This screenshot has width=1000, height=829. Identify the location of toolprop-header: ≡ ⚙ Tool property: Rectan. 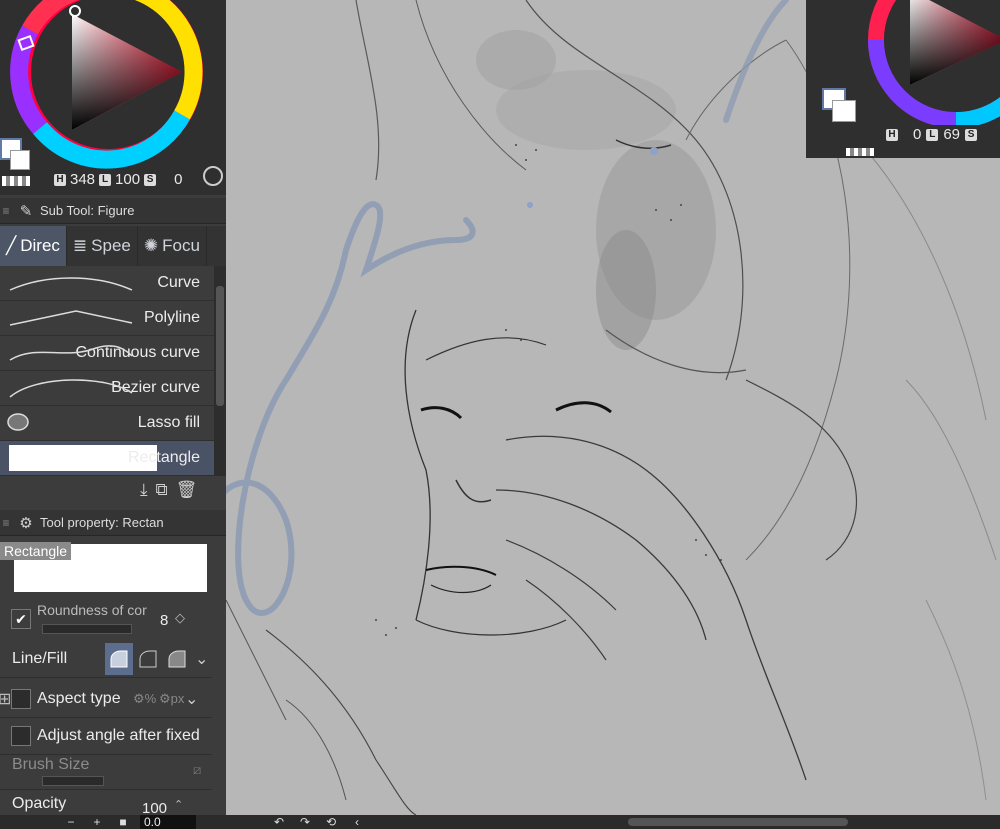
(113, 523).